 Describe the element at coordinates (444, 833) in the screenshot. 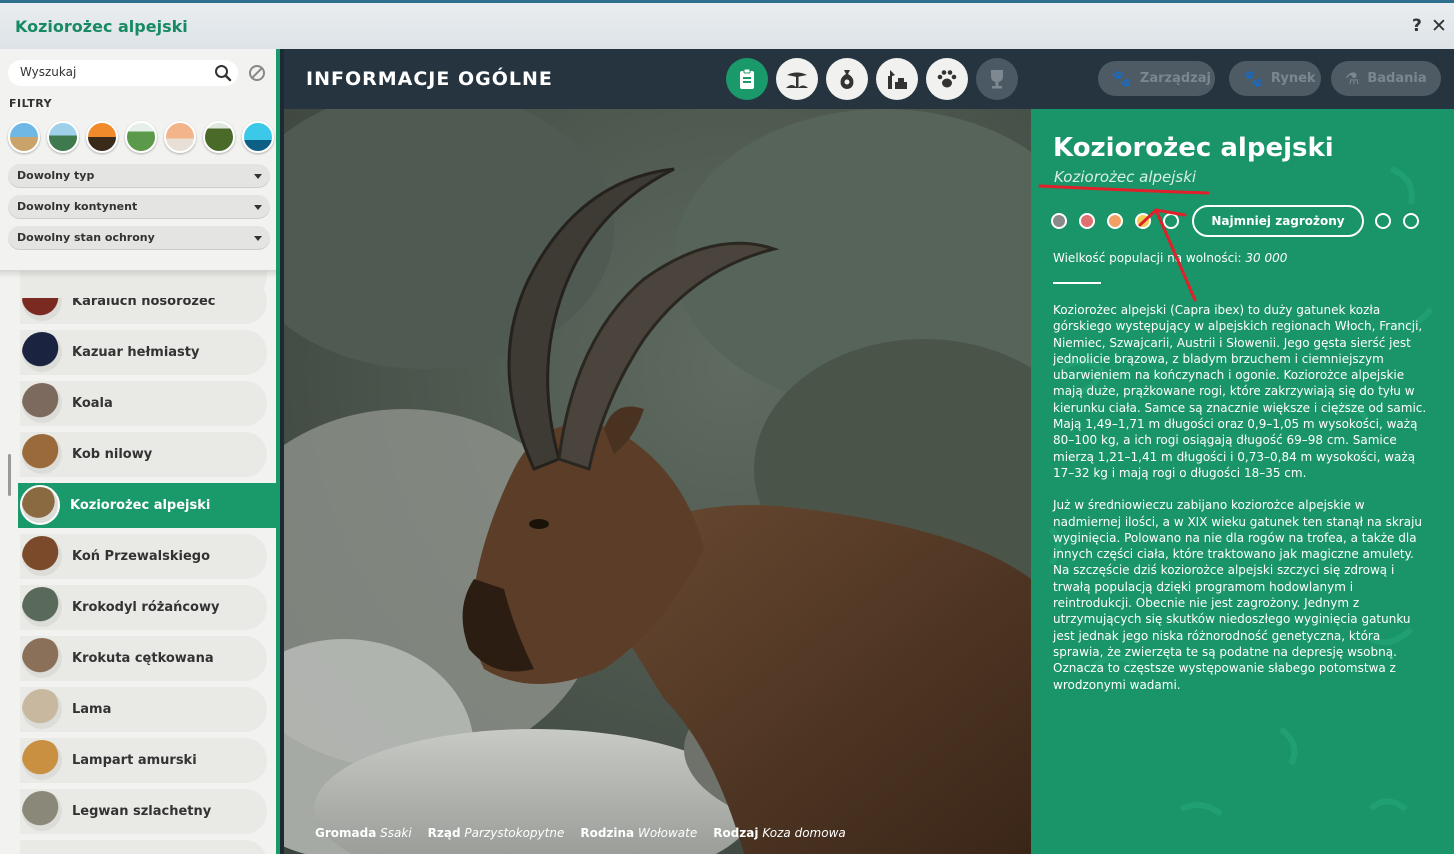

I see `taxonomy-label: Rząd` at that location.